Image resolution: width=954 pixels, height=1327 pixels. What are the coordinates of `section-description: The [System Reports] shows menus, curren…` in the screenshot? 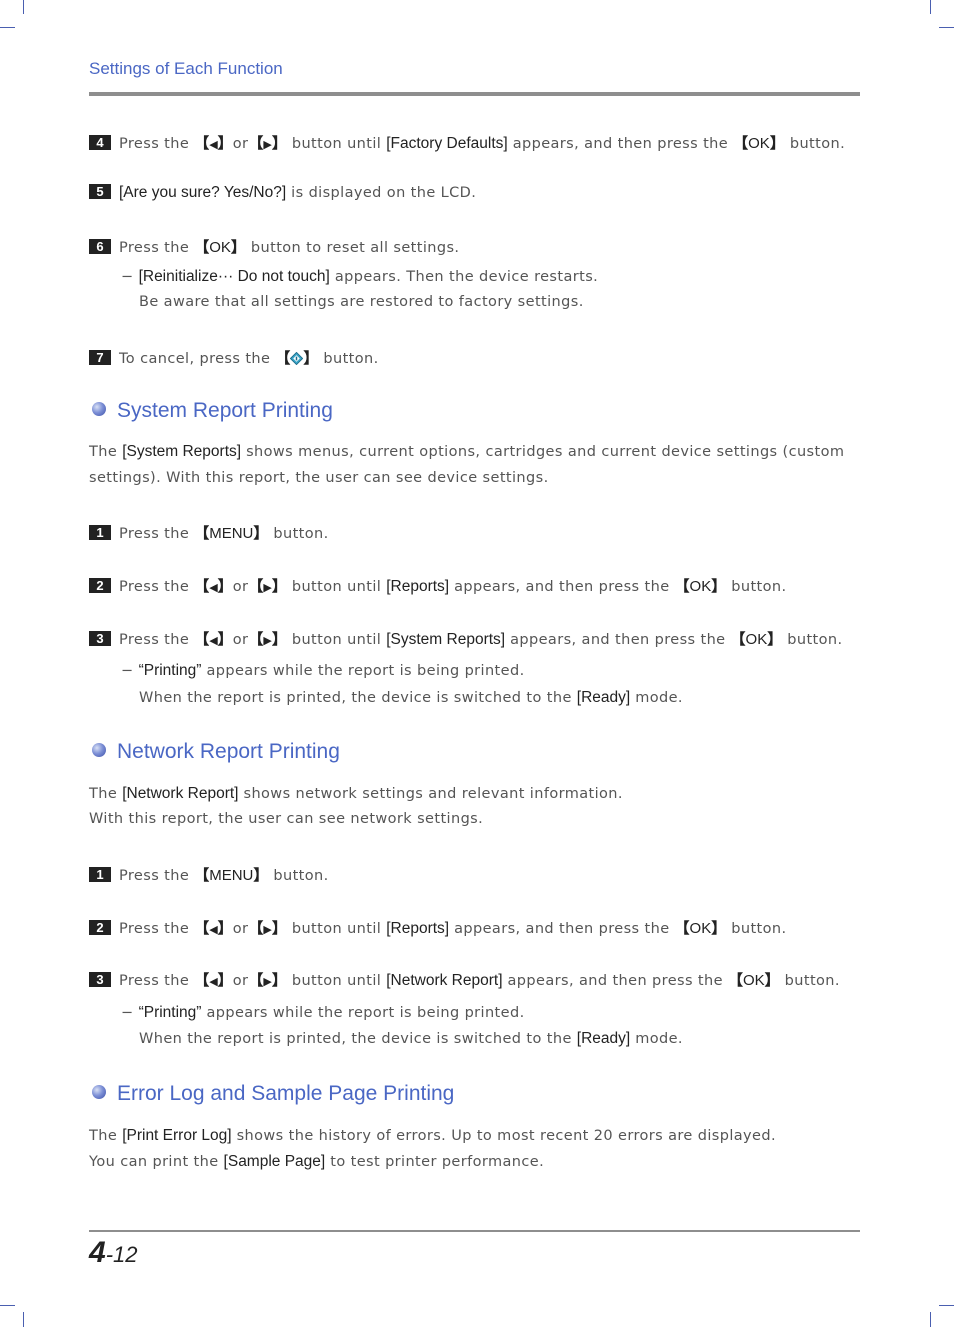 It's located at (466, 452).